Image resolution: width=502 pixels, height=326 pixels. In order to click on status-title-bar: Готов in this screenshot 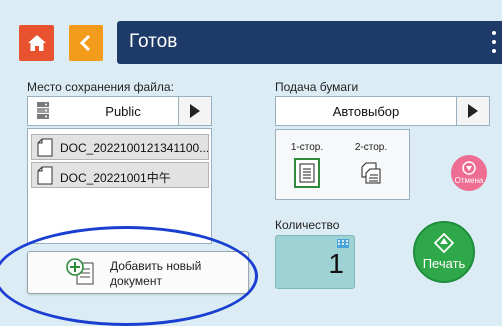, I will do `click(309, 42)`.